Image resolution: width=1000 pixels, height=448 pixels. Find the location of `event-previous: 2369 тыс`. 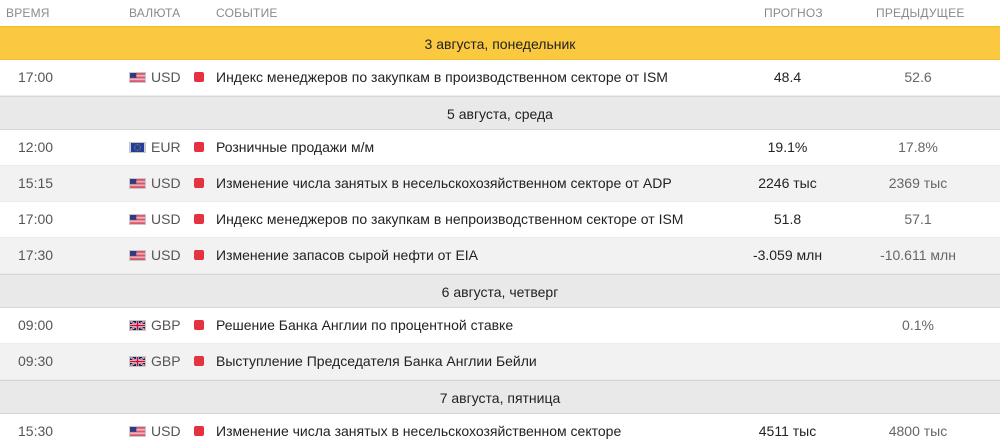

event-previous: 2369 тыс is located at coordinates (918, 183).